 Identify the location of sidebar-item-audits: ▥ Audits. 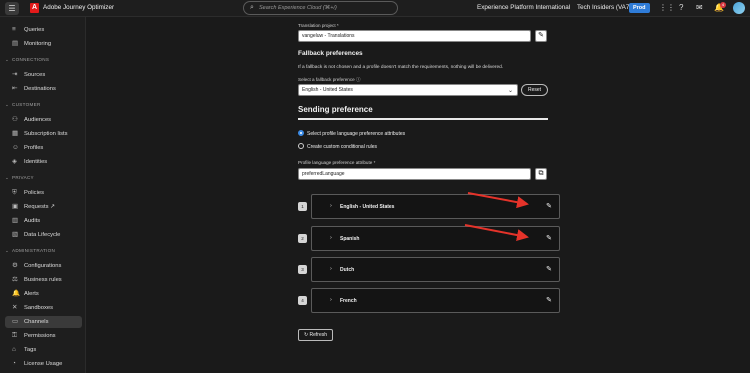
(43, 221).